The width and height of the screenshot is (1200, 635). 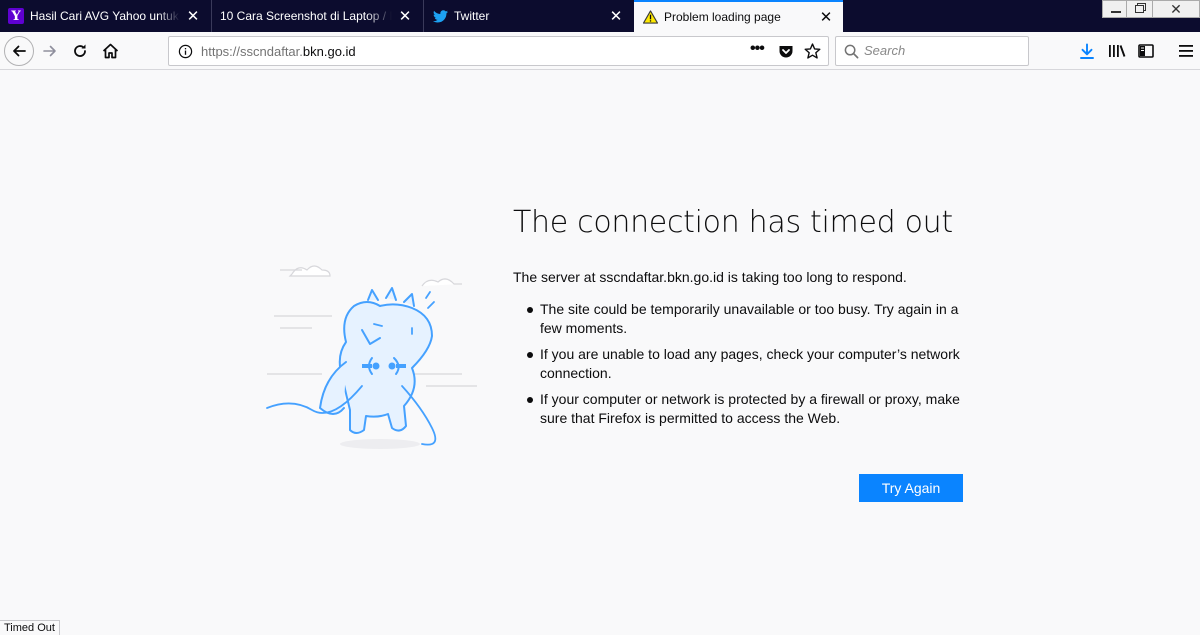 I want to click on address-bar: https://sscndaftar.bkn.go.id •••, so click(x=498, y=51).